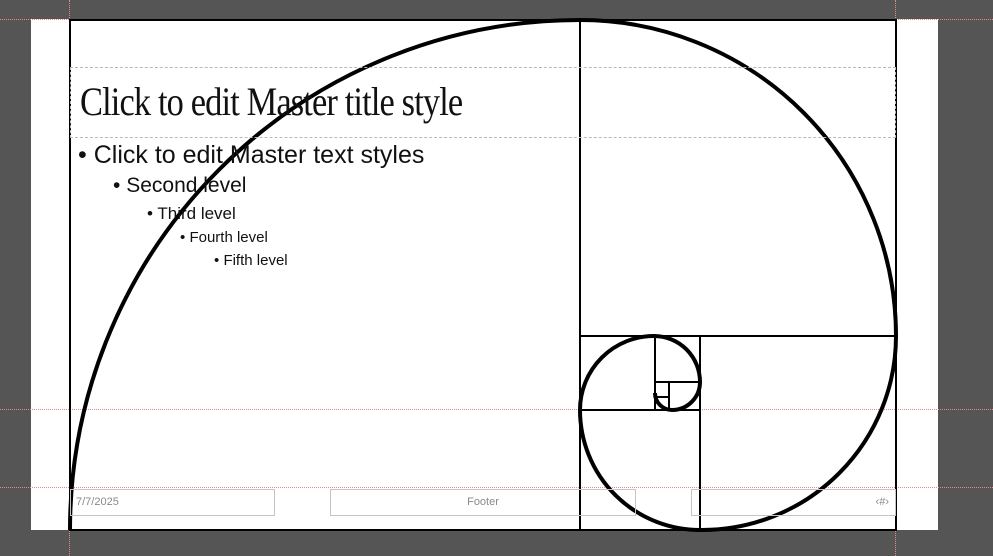 The width and height of the screenshot is (993, 556). I want to click on footer-placeholder: Footer, so click(483, 502).